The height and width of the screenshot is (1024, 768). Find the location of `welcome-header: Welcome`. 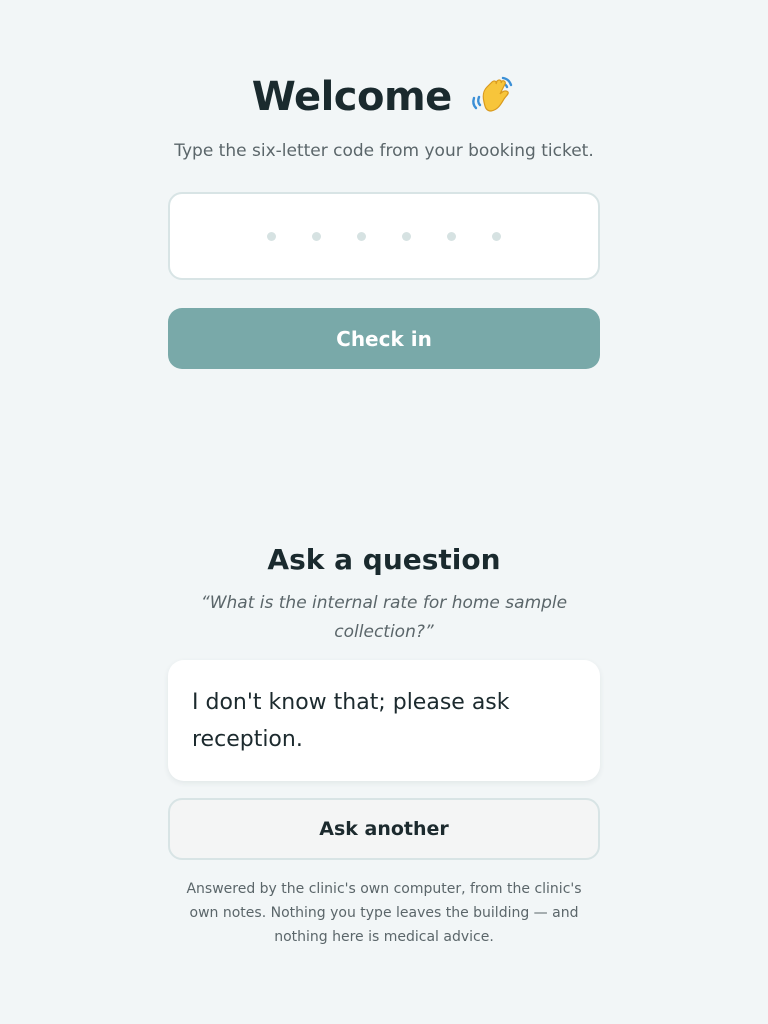

welcome-header: Welcome is located at coordinates (384, 101).